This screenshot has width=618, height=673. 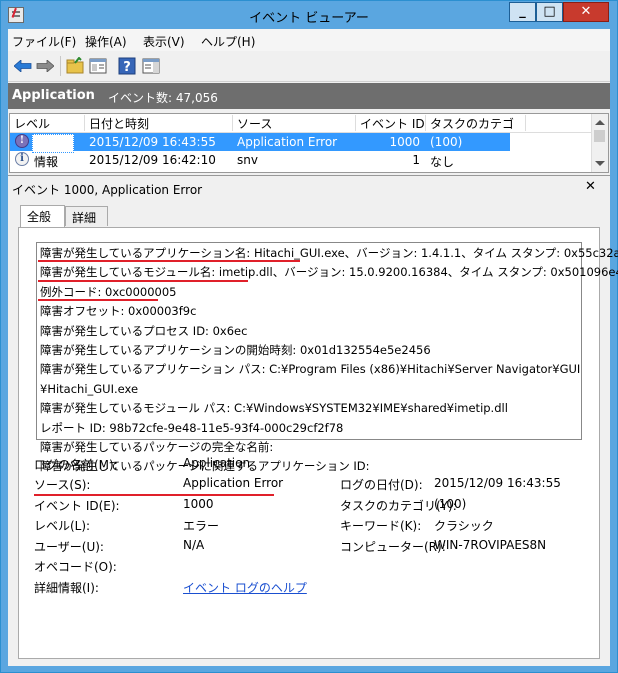 What do you see at coordinates (522, 12) in the screenshot?
I see `minimize-button: _` at bounding box center [522, 12].